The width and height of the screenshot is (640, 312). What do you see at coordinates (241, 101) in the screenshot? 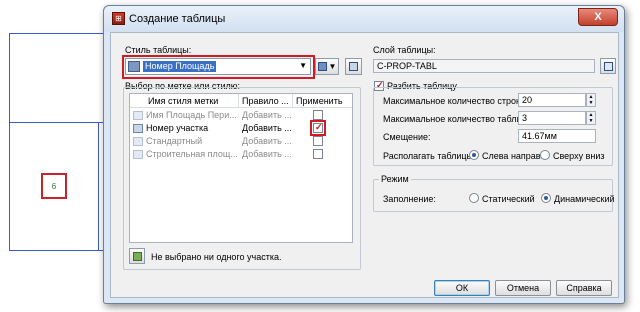
I see `grid-header: Имя стиля метки Правило ... Применить` at bounding box center [241, 101].